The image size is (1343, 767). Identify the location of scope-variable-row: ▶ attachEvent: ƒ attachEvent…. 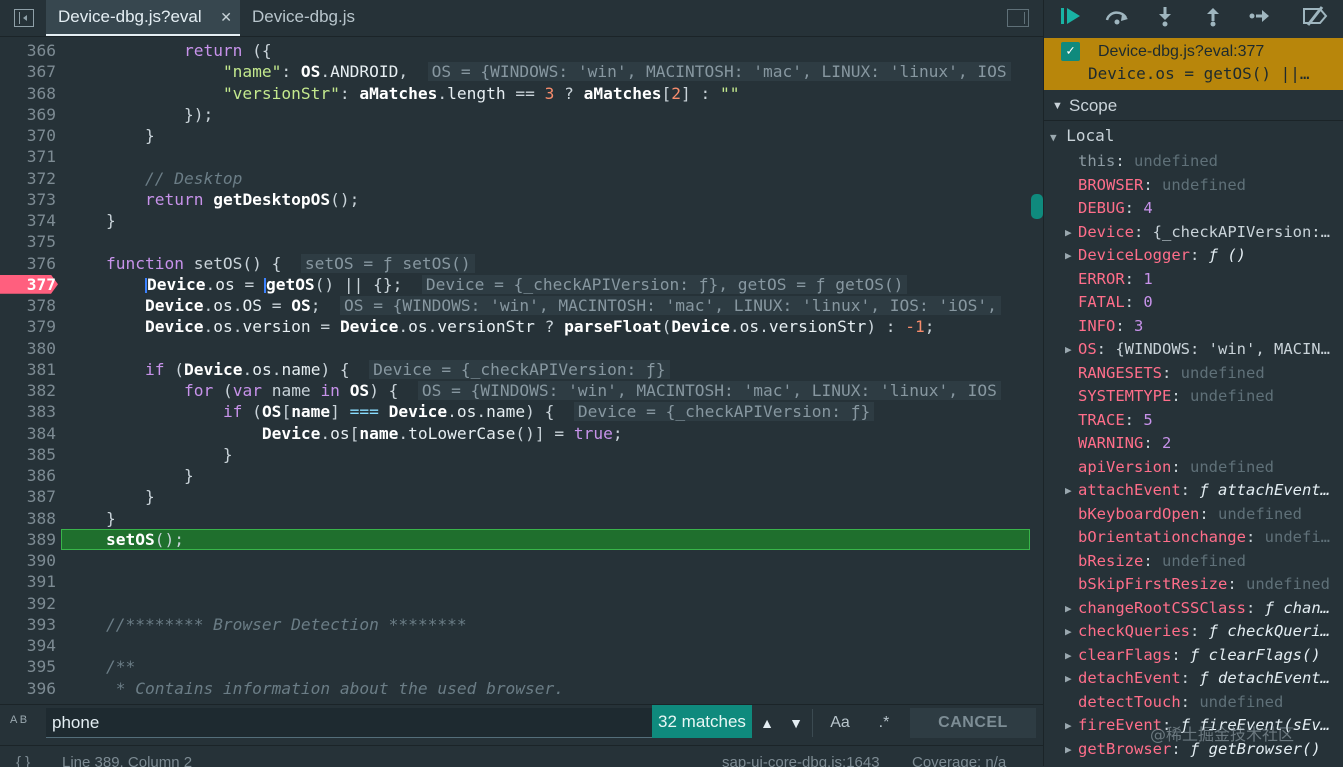
(1193, 490).